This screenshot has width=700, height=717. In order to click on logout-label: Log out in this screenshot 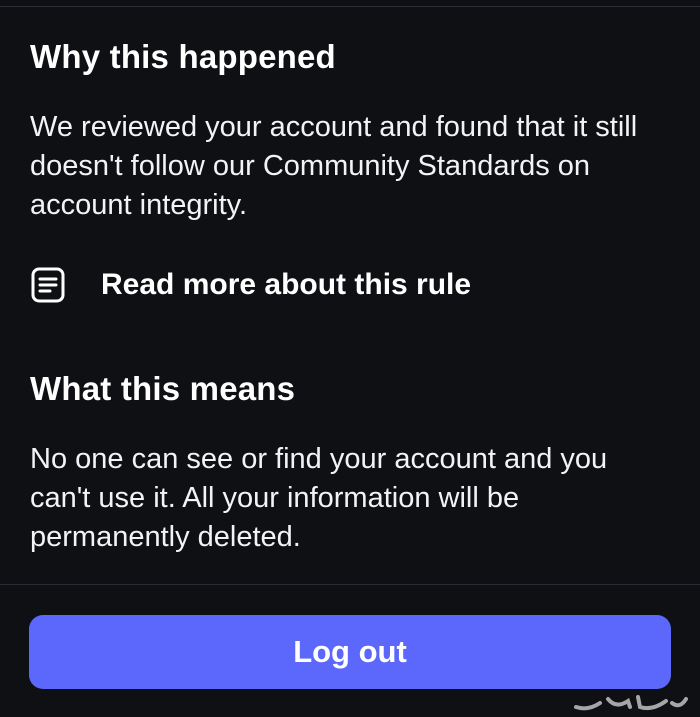, I will do `click(350, 651)`.